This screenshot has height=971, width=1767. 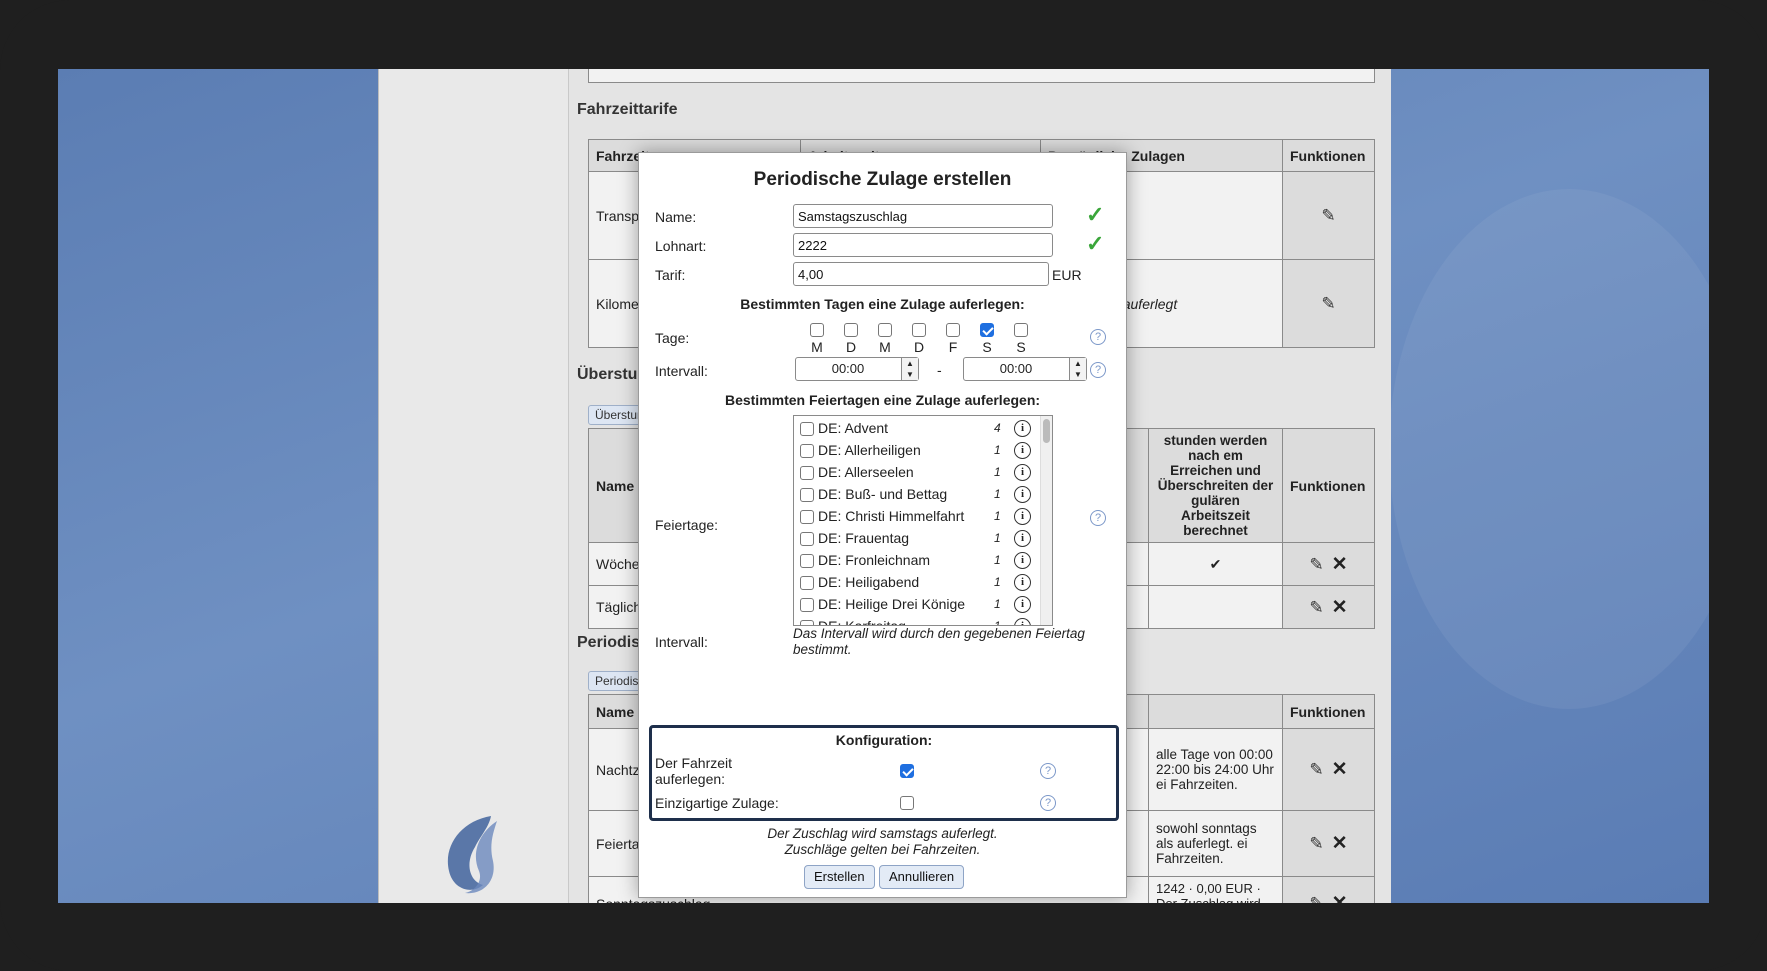 What do you see at coordinates (717, 803) in the screenshot?
I see `einzig-label: Einzigartige Zulage:` at bounding box center [717, 803].